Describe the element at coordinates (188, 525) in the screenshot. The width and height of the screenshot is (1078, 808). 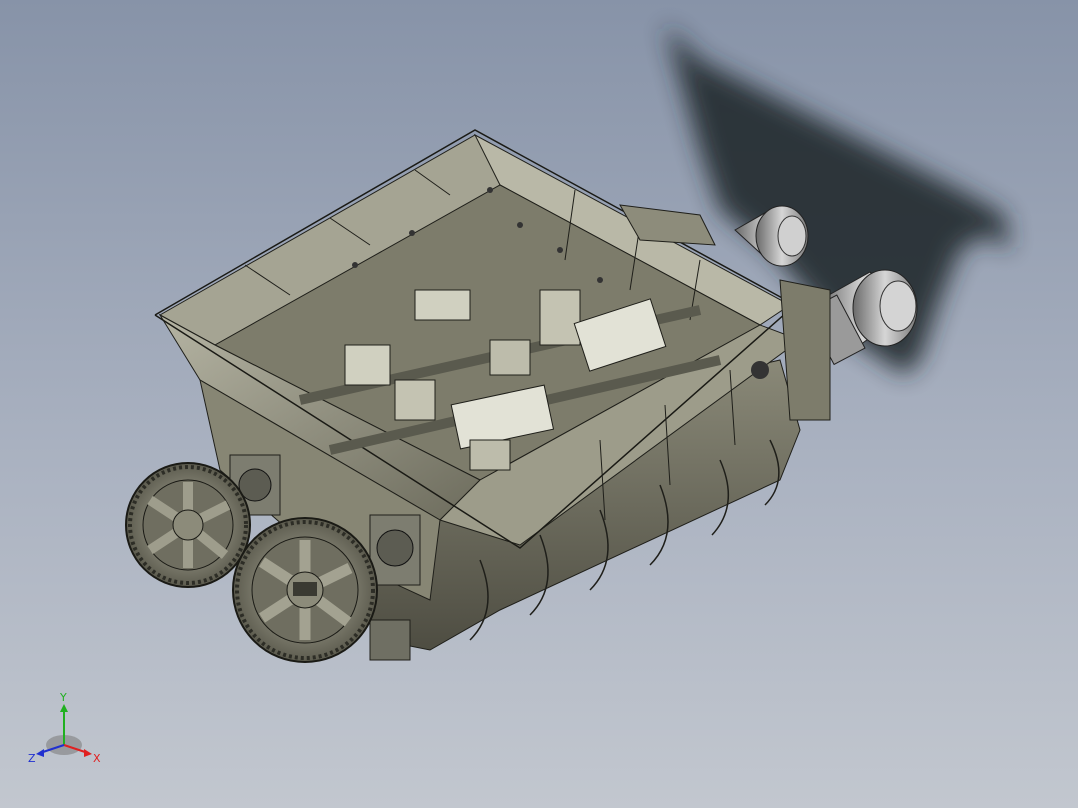
I see `gear-wheel-rear` at that location.